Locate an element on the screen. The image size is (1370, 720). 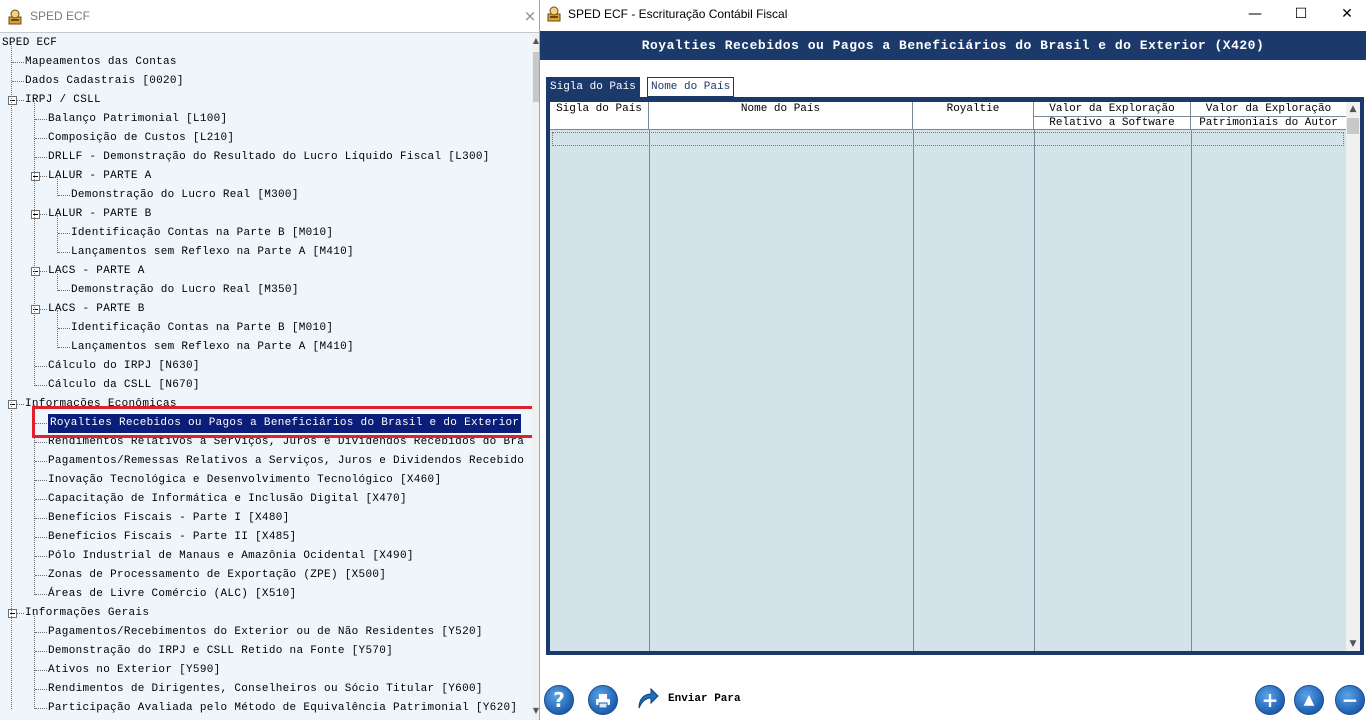
move-up-button: ▲ is located at coordinates (1309, 700).